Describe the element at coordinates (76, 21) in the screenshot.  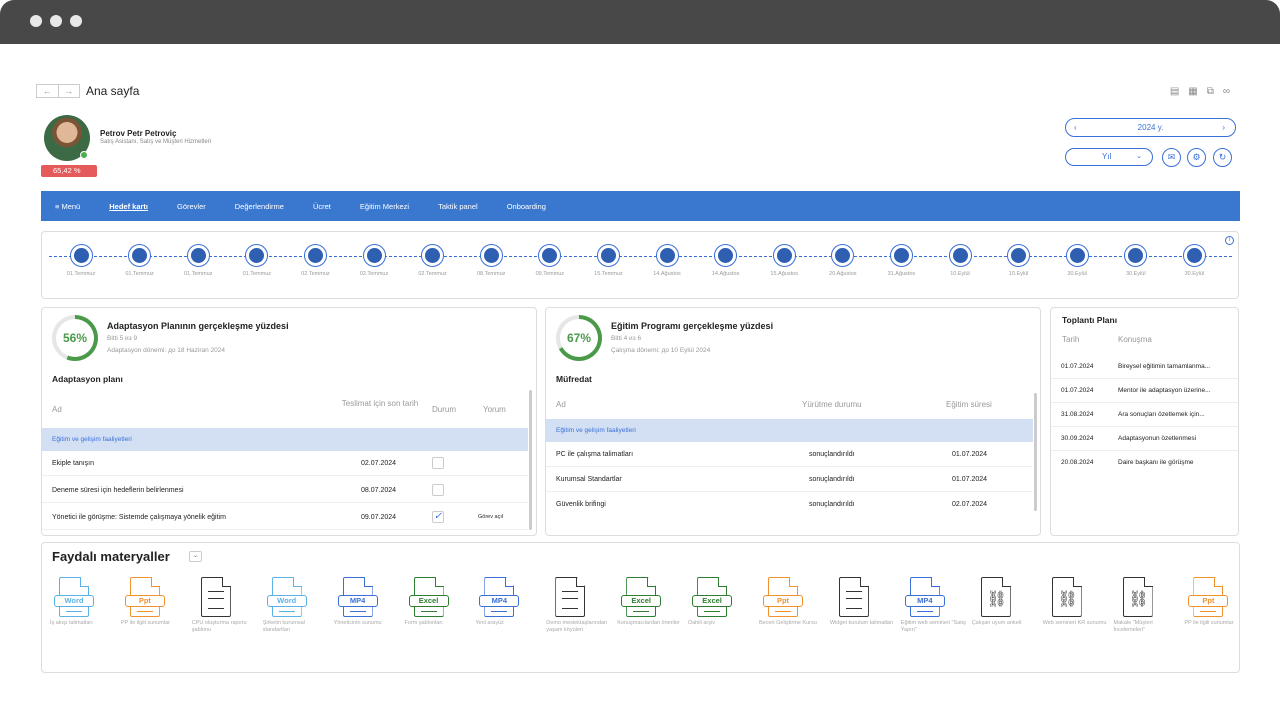
I see `window-maximize-dot` at that location.